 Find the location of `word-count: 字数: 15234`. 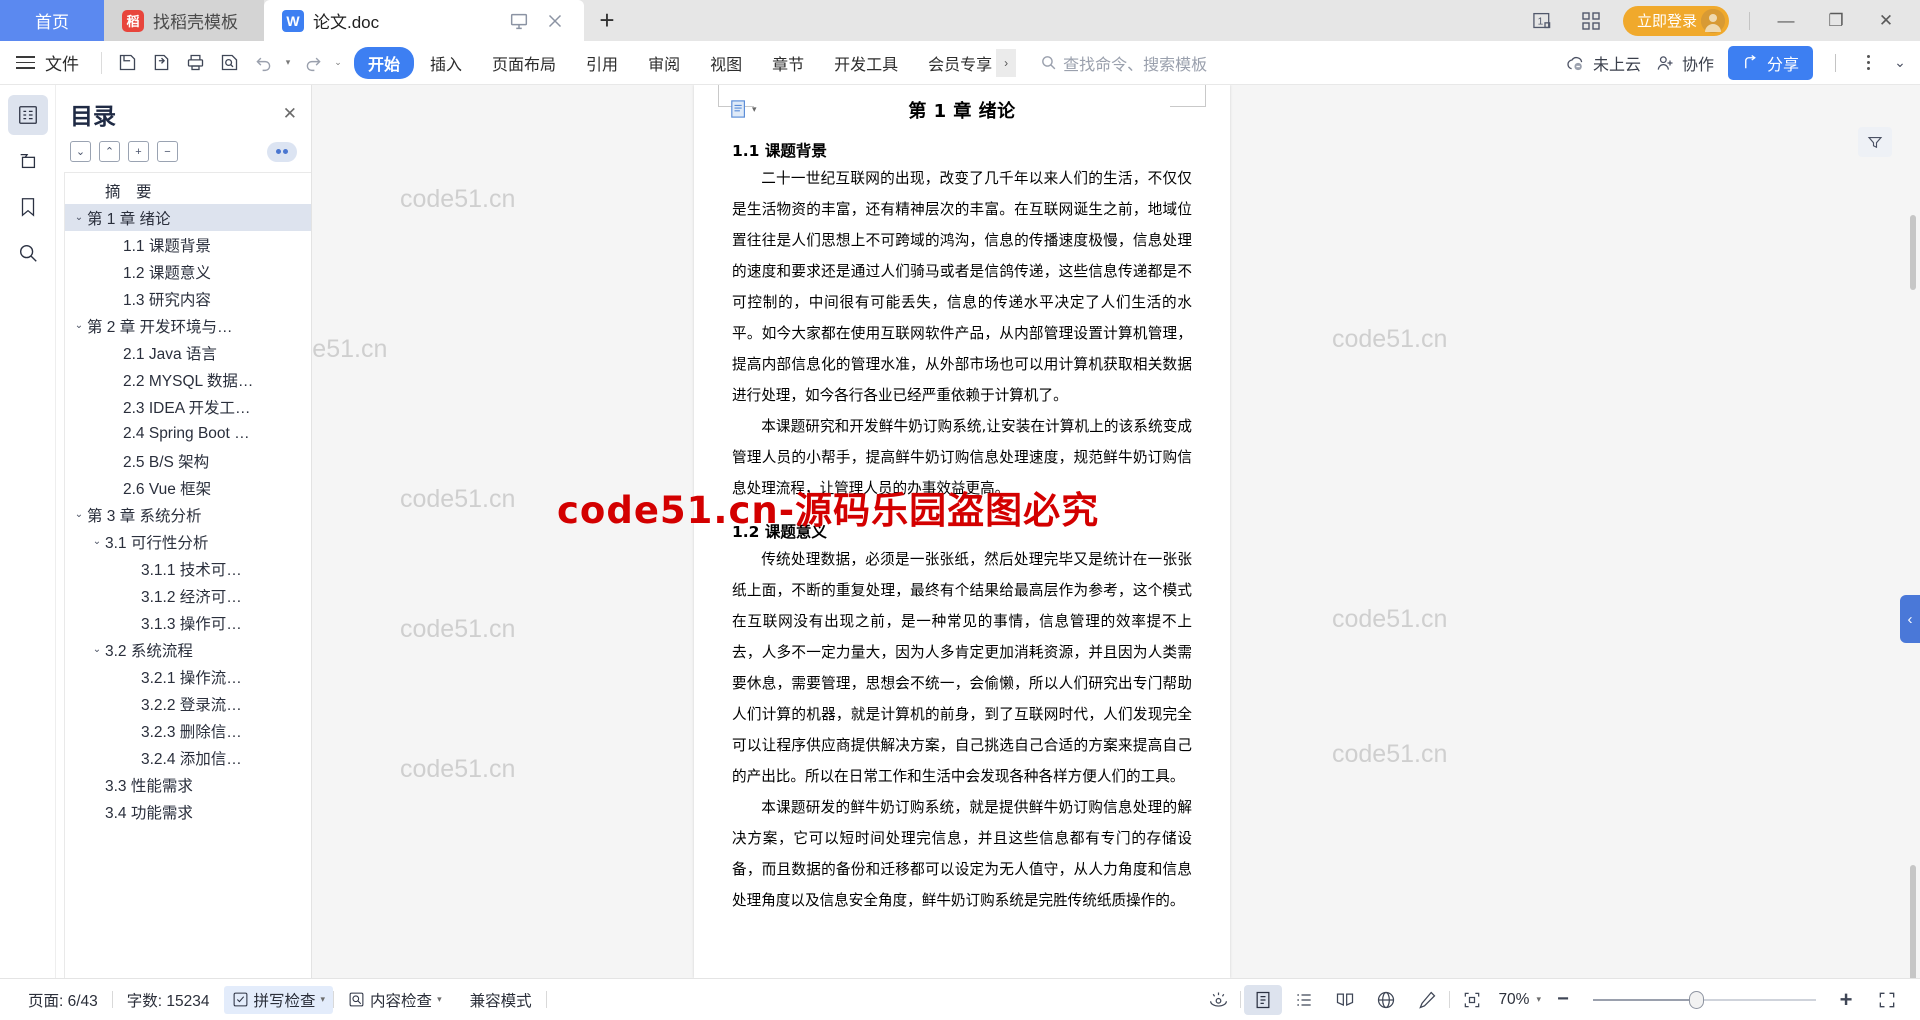

word-count: 字数: 15234 is located at coordinates (168, 1000).